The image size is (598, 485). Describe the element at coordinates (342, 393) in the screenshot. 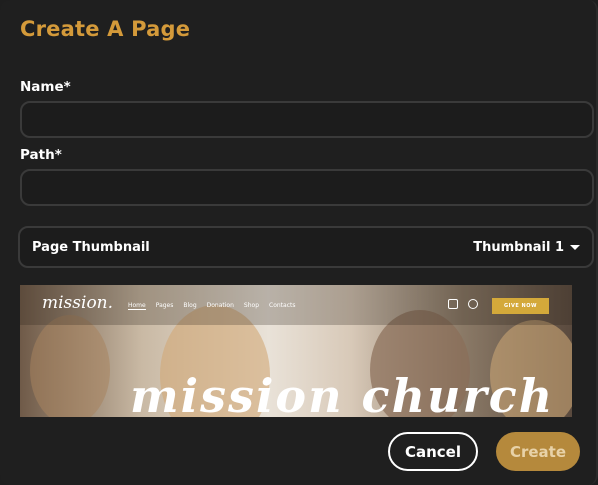

I see `preview-headline: mission church` at that location.